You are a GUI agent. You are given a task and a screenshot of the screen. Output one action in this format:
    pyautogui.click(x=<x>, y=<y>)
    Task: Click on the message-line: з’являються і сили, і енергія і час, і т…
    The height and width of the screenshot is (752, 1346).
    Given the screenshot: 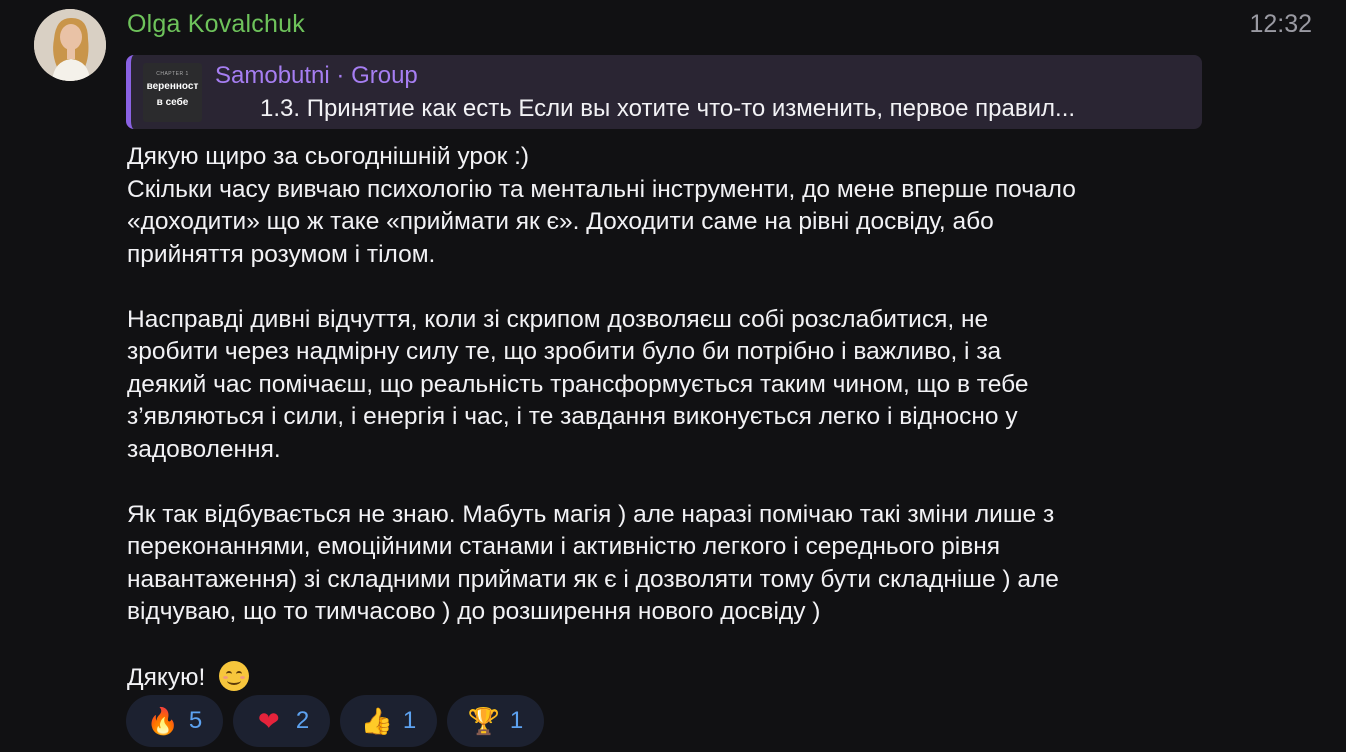 What is the action you would take?
    pyautogui.click(x=572, y=416)
    